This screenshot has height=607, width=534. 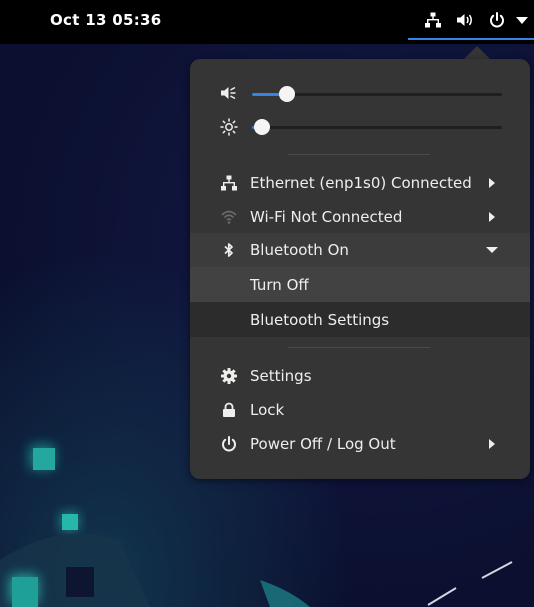 I want to click on brightness-icon, so click(x=229, y=127).